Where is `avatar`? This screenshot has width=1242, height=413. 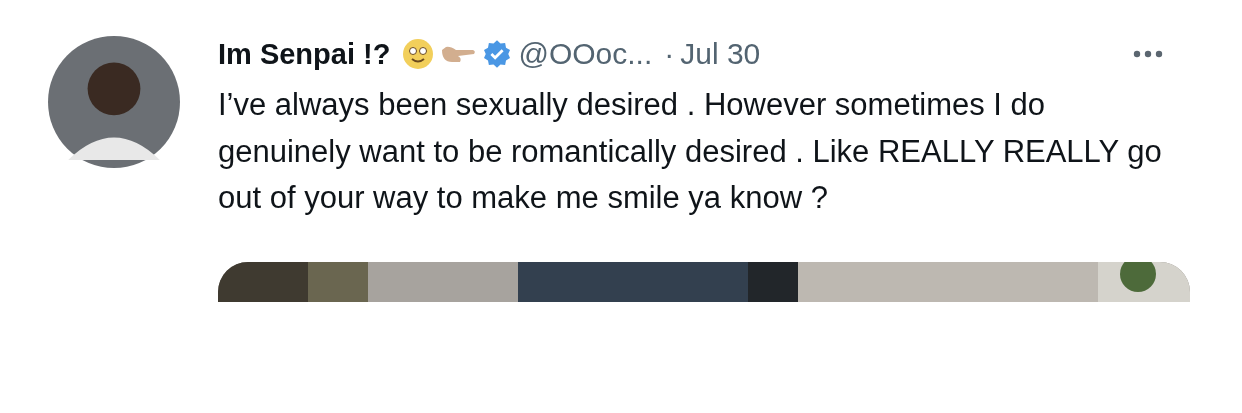
avatar is located at coordinates (114, 102).